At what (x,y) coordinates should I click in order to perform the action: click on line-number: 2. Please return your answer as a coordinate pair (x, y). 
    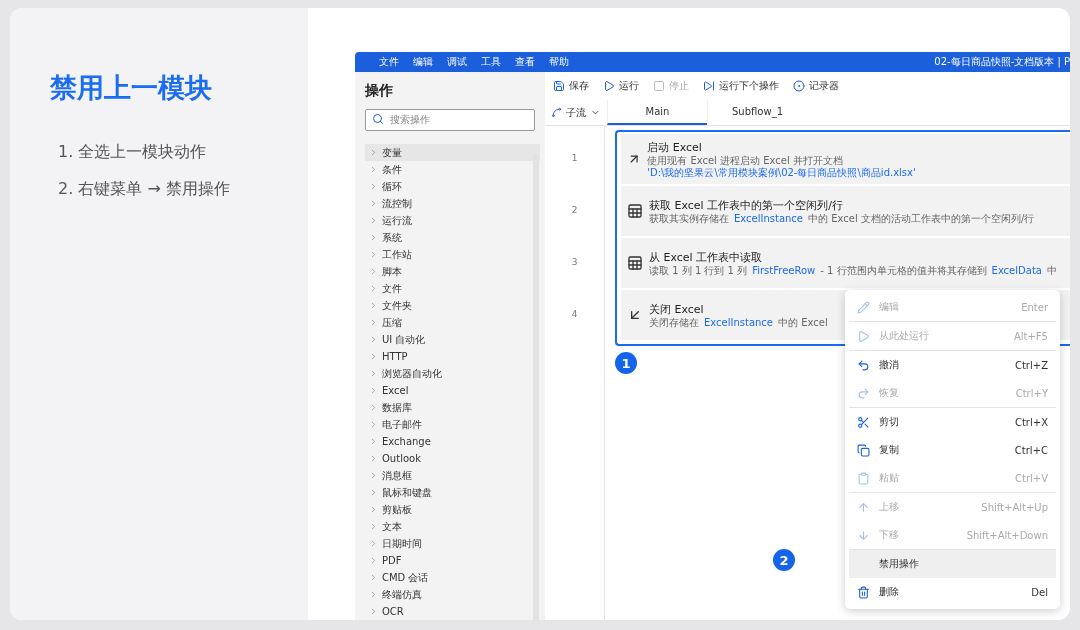
    Looking at the image, I should click on (574, 210).